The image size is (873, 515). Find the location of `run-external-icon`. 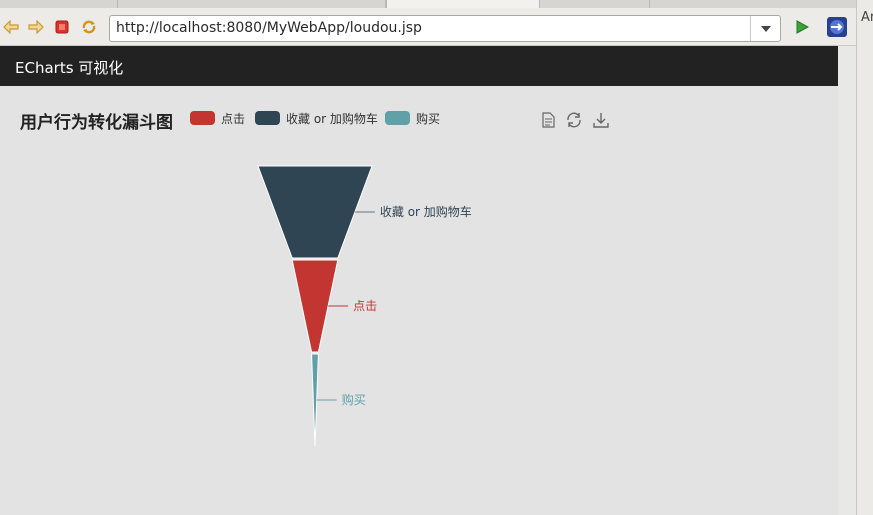

run-external-icon is located at coordinates (837, 27).